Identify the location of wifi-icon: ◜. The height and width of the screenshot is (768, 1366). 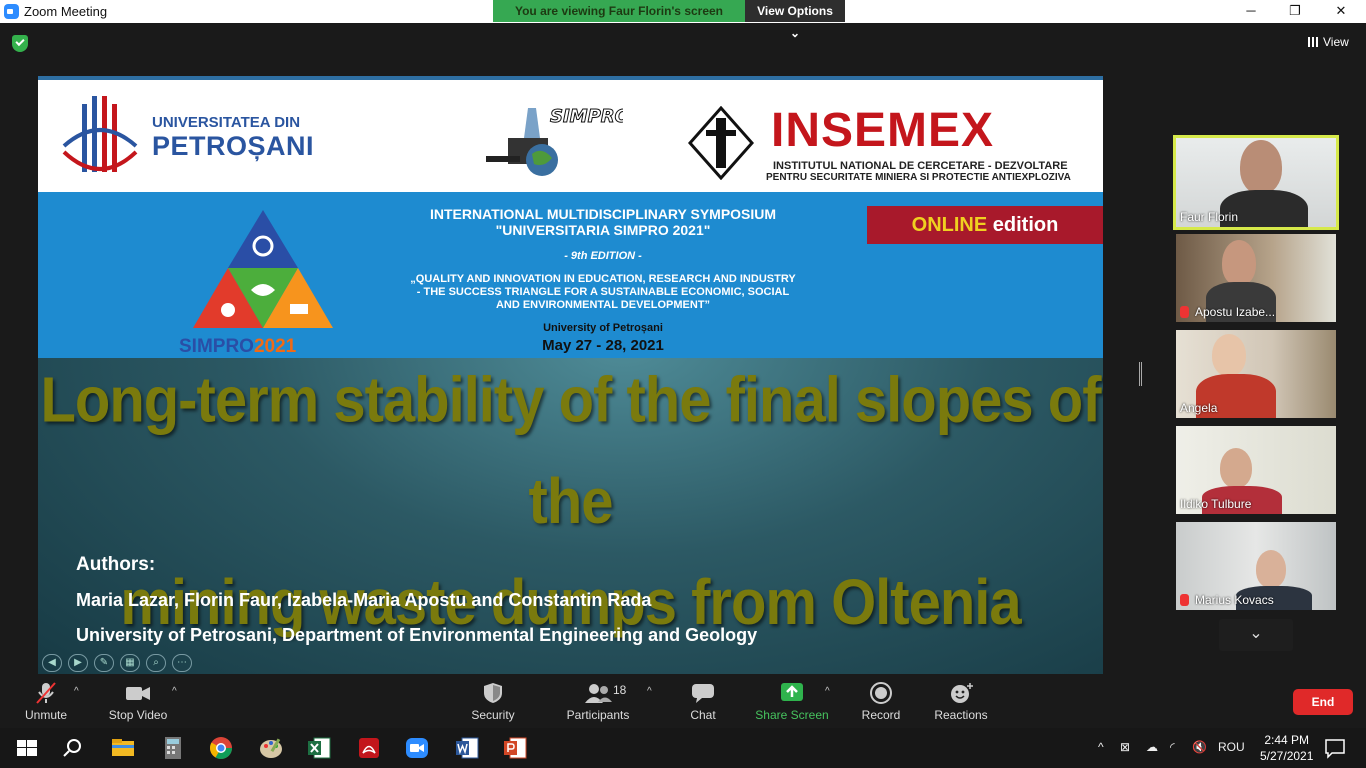
(1172, 747).